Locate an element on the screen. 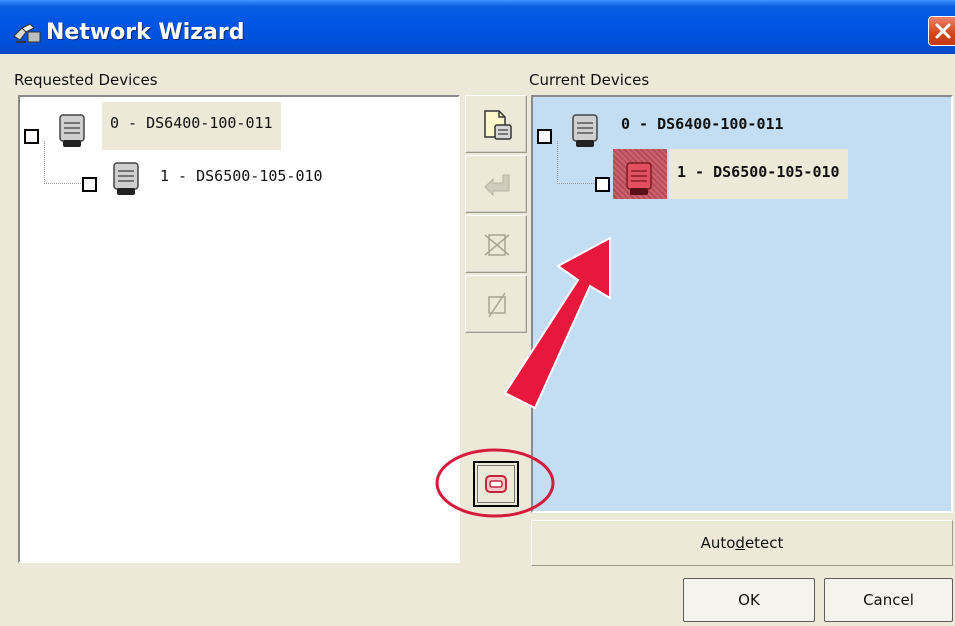 This screenshot has height=626, width=955. autodetect-button: Autodetect is located at coordinates (742, 543).